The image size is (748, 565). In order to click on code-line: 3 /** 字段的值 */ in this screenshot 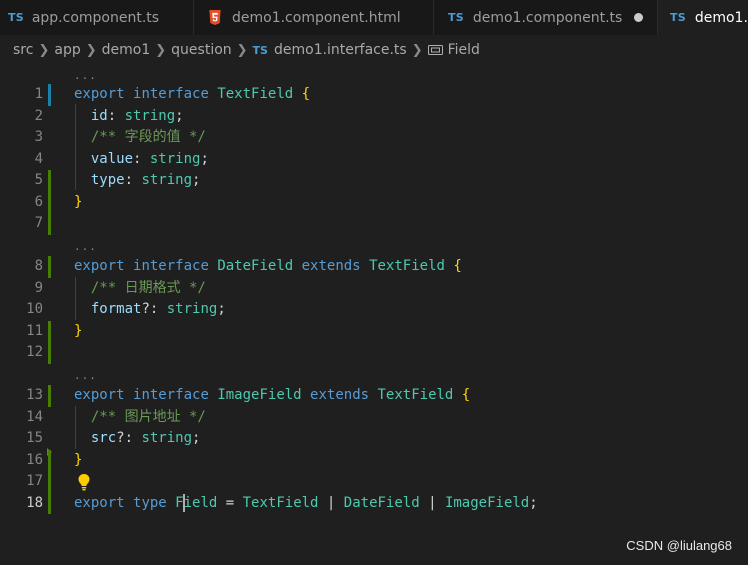, I will do `click(374, 138)`.